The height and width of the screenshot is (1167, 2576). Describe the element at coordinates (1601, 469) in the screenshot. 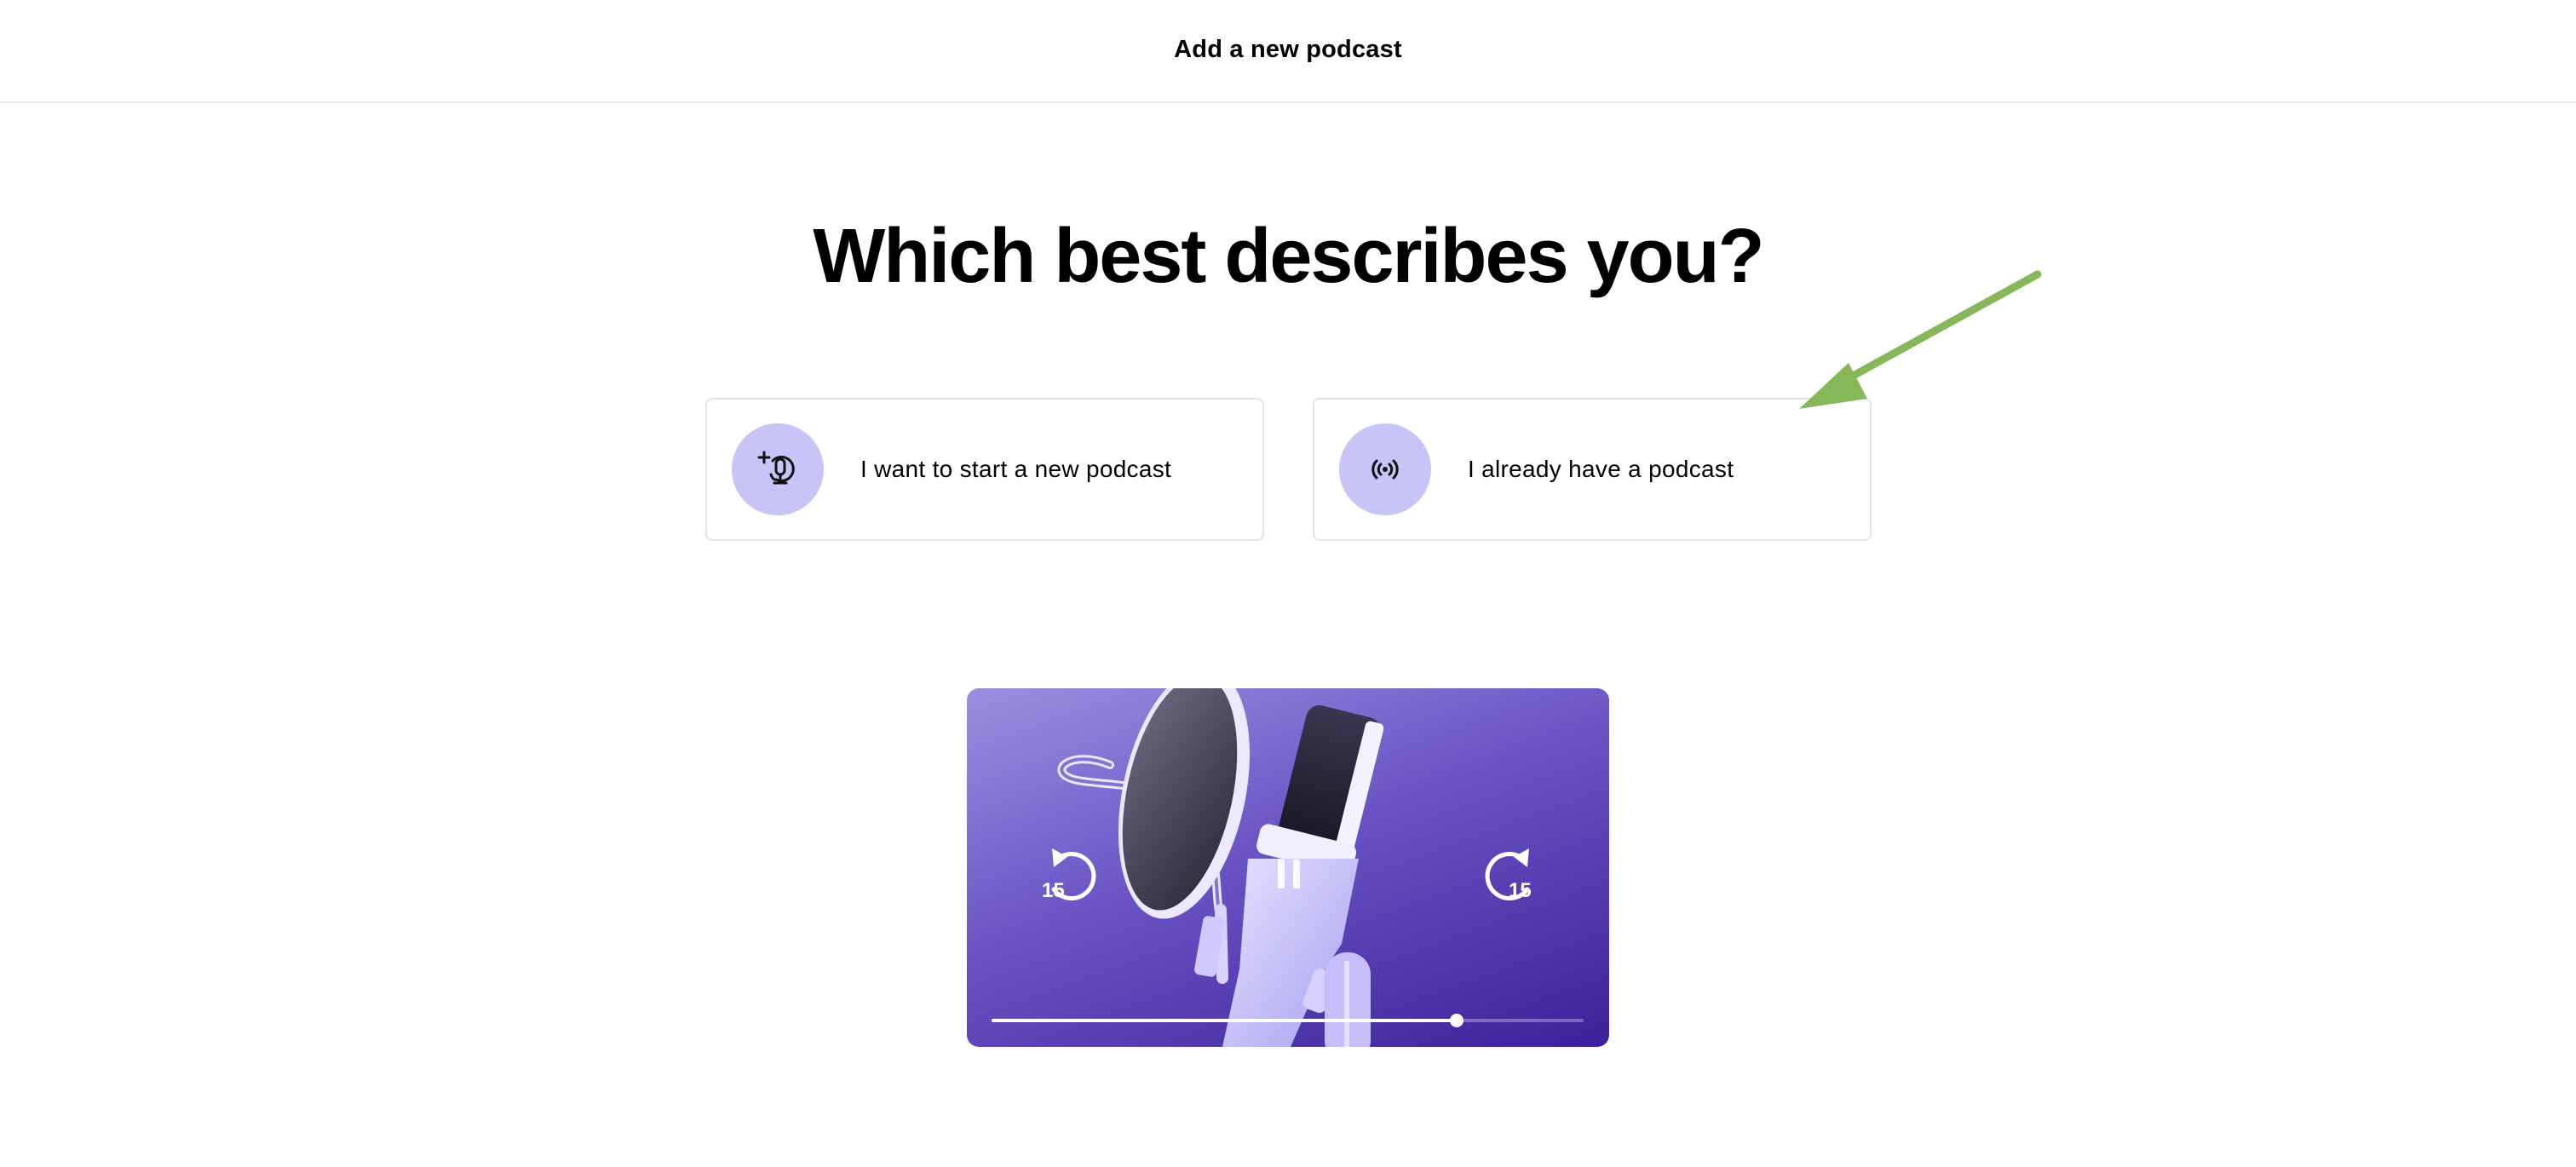

I see `already-have-podcast-label: I already have a podcast` at that location.